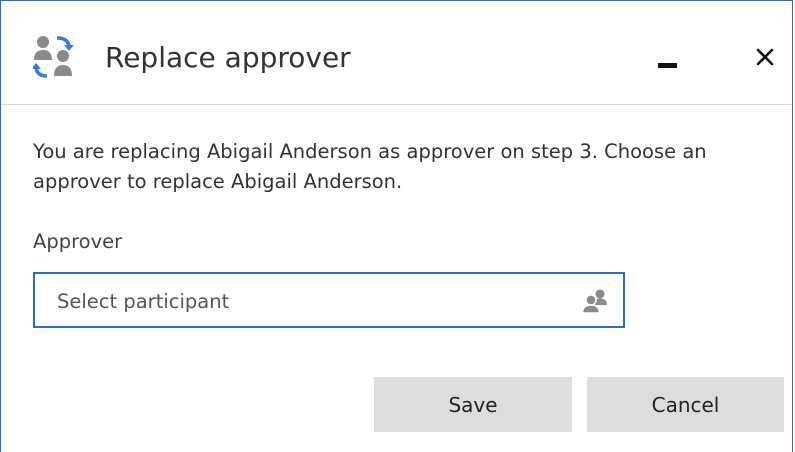  What do you see at coordinates (55, 57) in the screenshot?
I see `replace-people-icon` at bounding box center [55, 57].